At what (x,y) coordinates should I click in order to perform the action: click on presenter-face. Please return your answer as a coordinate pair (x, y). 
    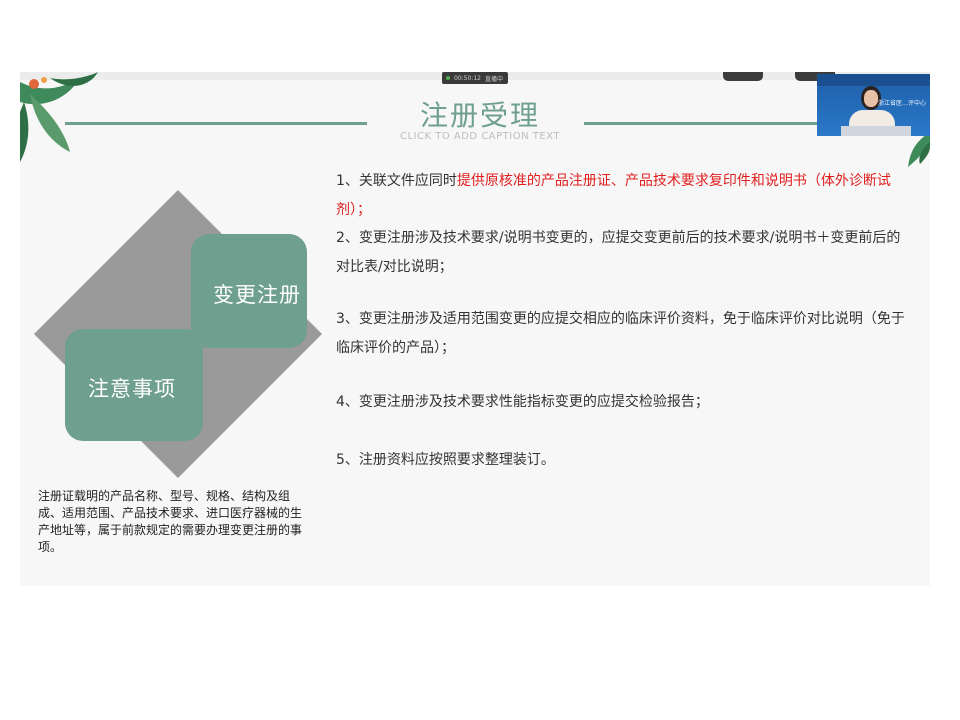
    Looking at the image, I should click on (871, 98).